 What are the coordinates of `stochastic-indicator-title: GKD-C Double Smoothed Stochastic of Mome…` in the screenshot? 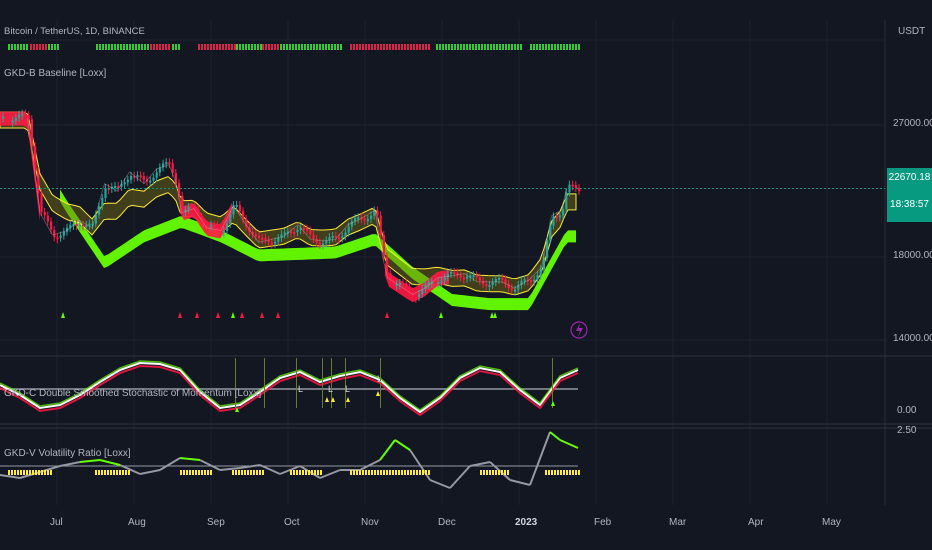 It's located at (132, 393).